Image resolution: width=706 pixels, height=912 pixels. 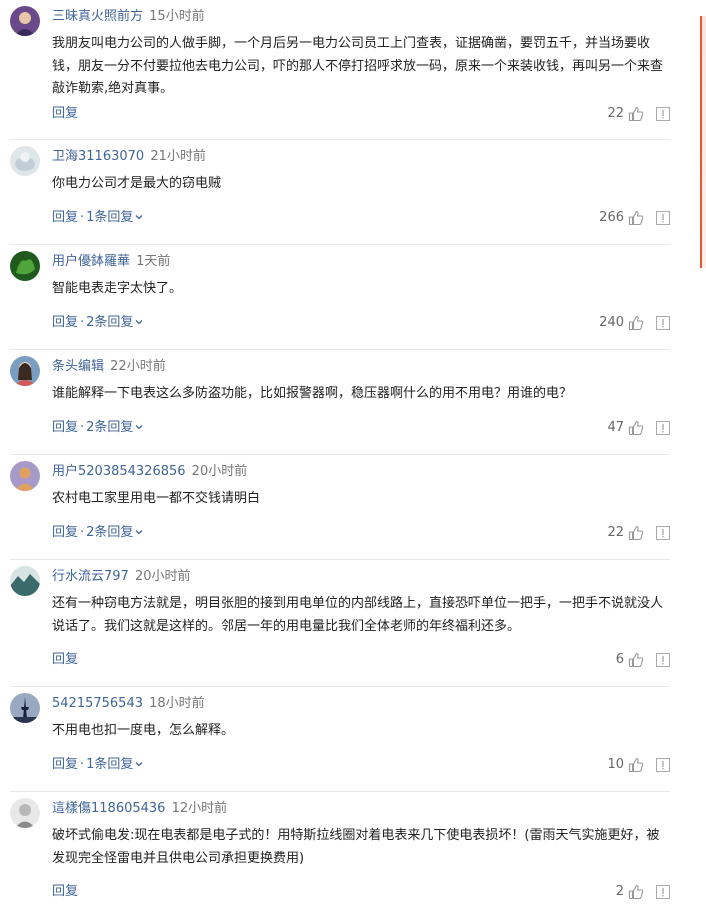 I want to click on comment-time: 18小时前, so click(x=177, y=703).